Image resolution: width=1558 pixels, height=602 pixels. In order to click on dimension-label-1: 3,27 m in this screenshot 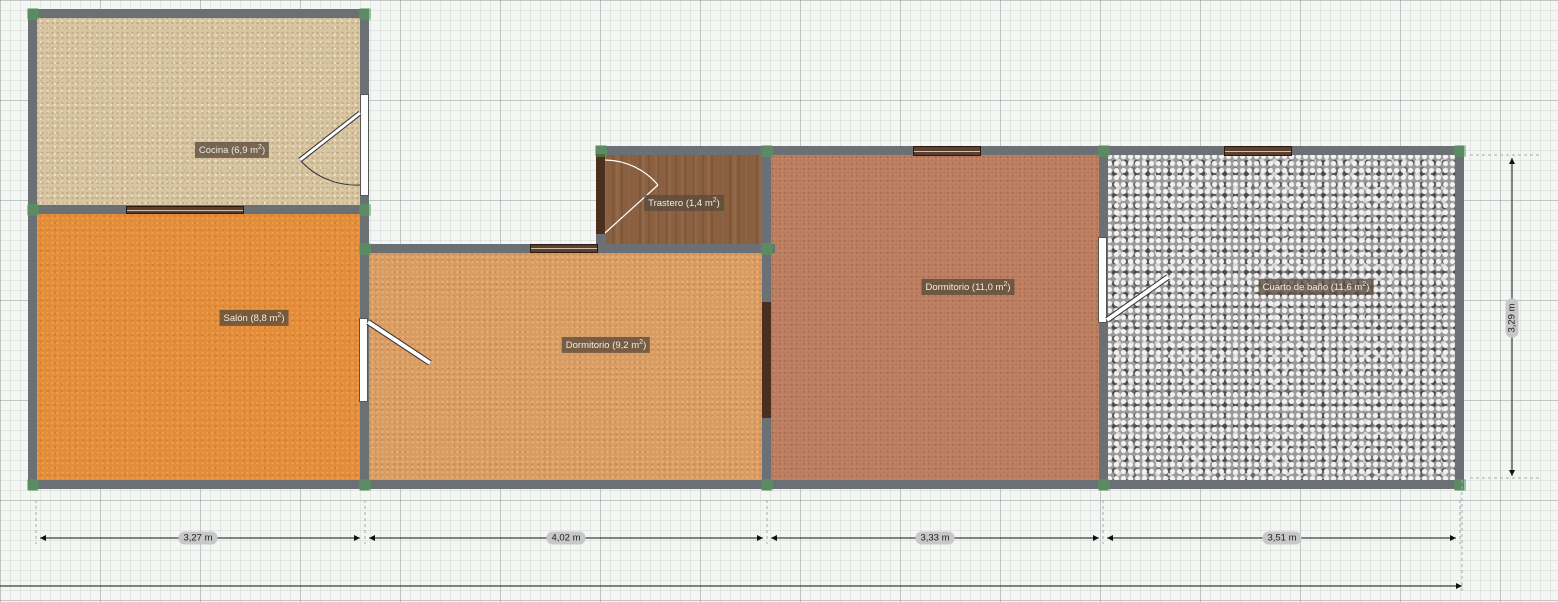, I will do `click(198, 538)`.